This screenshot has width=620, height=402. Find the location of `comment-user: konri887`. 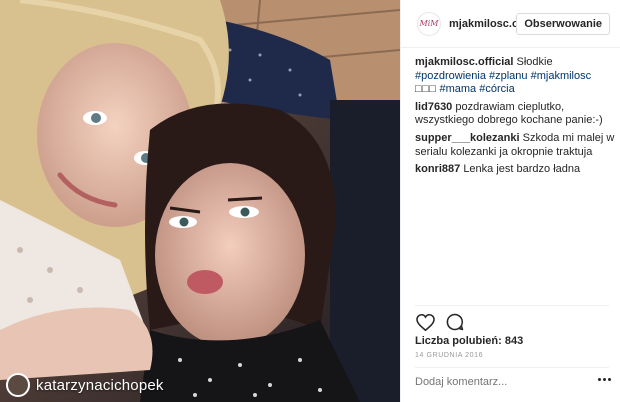

comment-user: konri887 is located at coordinates (437, 169).